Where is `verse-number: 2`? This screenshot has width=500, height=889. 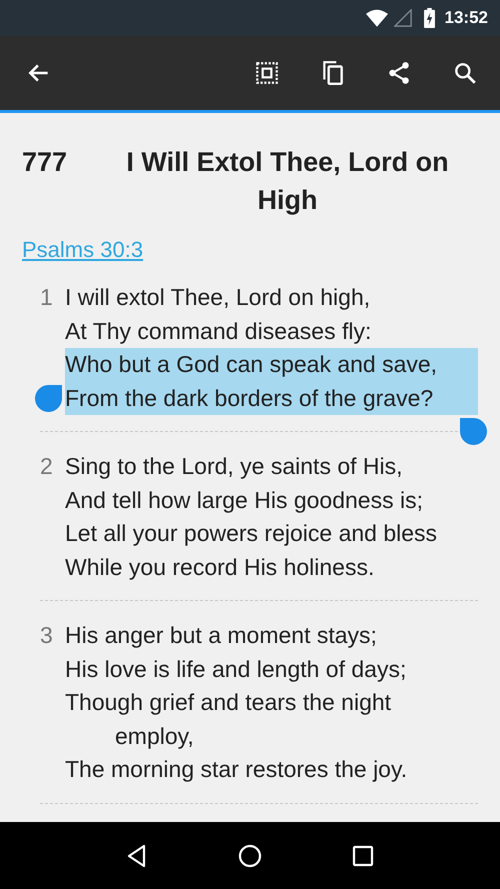
verse-number: 2 is located at coordinates (47, 466).